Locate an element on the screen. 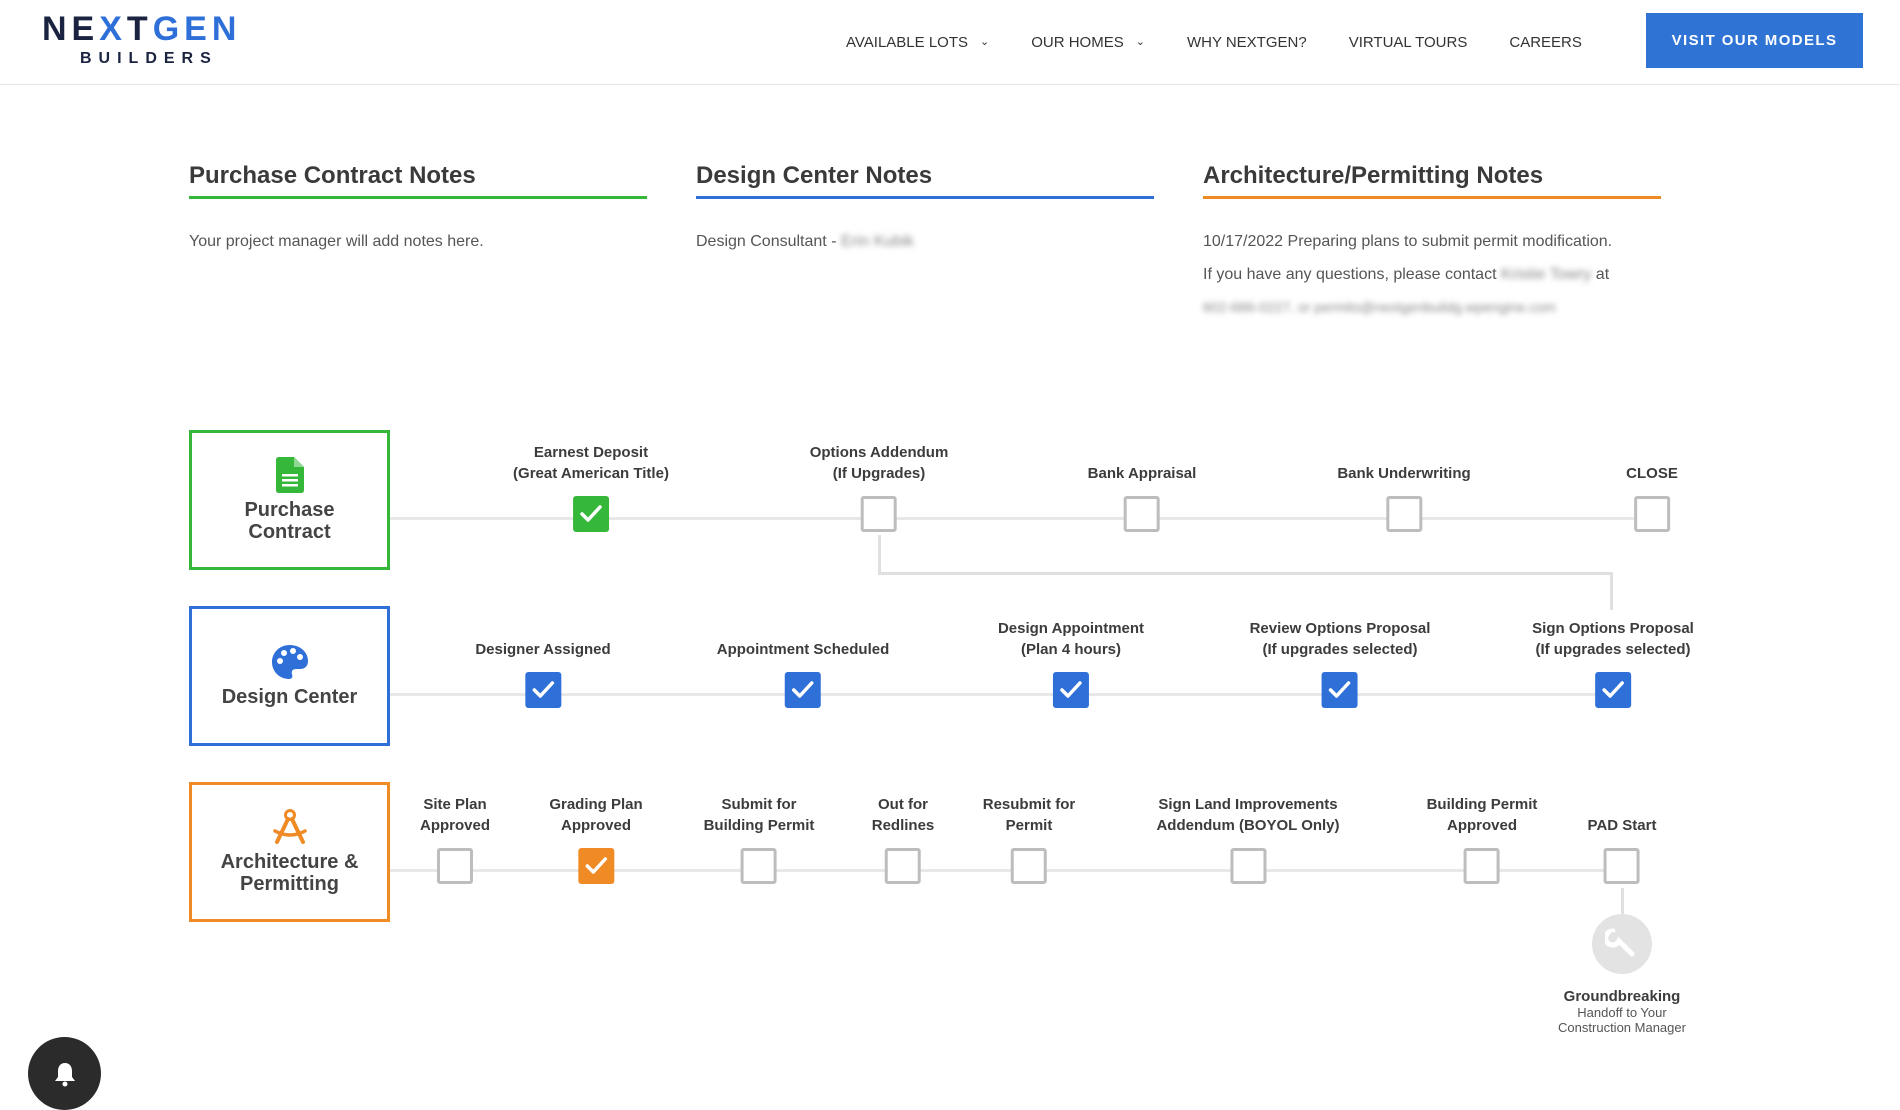 This screenshot has width=1900, height=1110. step-appointment-scheduled: Appointment Scheduled is located at coordinates (803, 663).